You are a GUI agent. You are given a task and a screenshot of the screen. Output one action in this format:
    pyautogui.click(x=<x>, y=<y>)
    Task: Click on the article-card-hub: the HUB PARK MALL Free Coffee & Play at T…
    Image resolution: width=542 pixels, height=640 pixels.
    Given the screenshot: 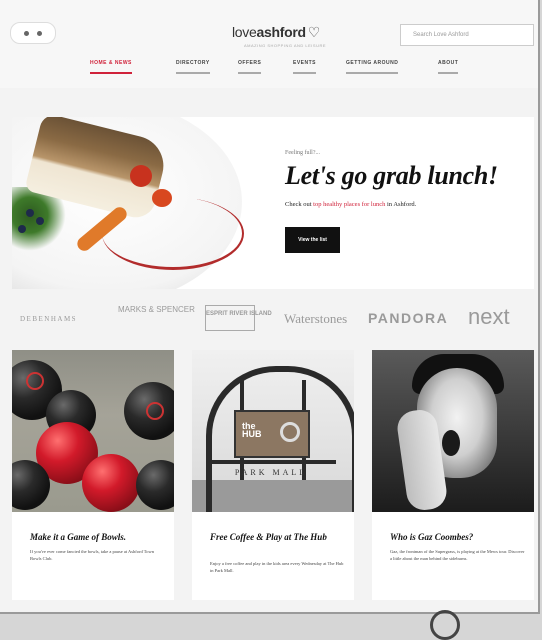 What is the action you would take?
    pyautogui.click(x=273, y=475)
    